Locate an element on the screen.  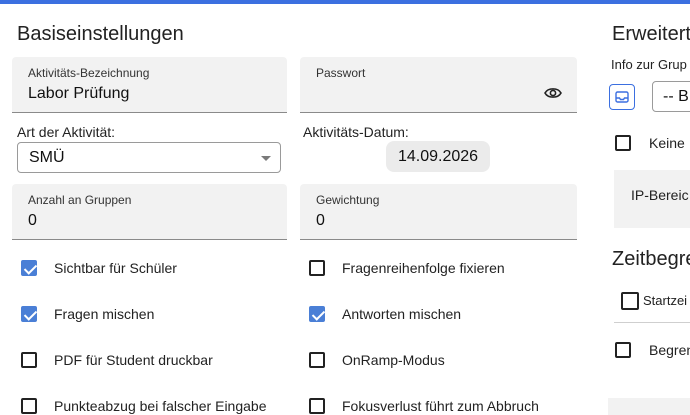
group-count-field: Anzahl an Gruppen 0 is located at coordinates (149, 212).